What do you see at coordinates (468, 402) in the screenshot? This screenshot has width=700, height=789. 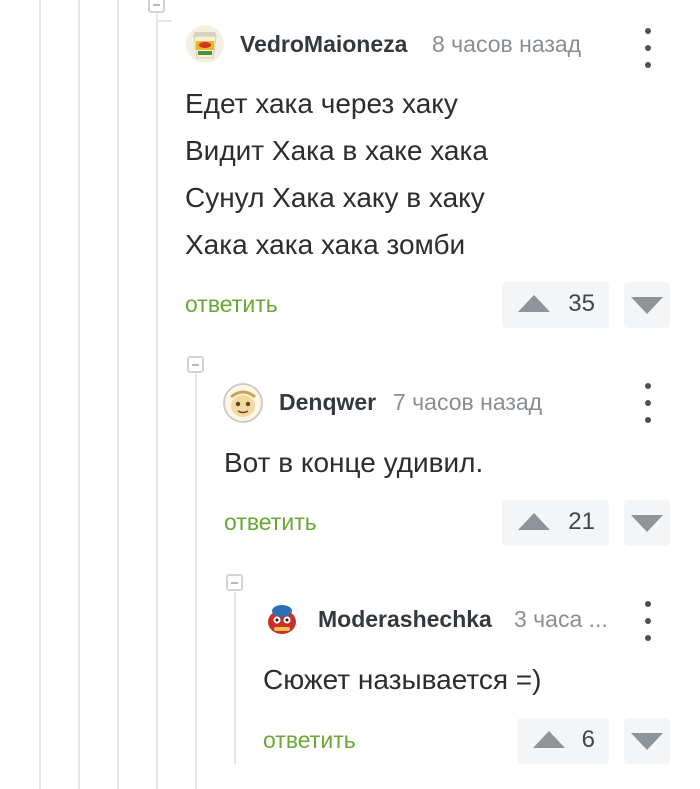 I see `comment-timestamp: 7 часов назад` at bounding box center [468, 402].